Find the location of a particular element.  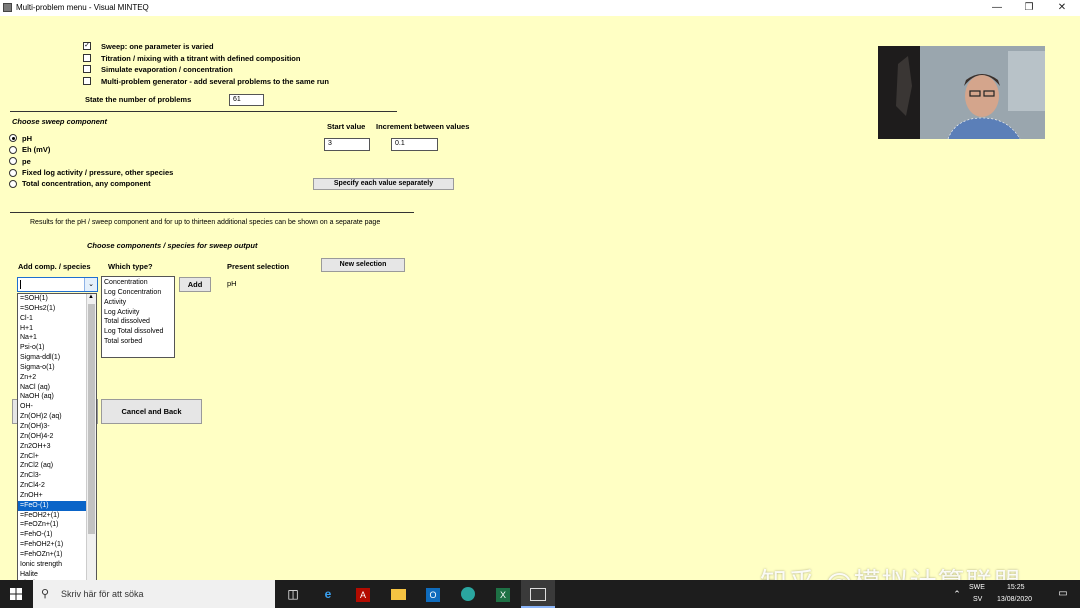

add-species-label: Add comp. / species is located at coordinates (54, 266).